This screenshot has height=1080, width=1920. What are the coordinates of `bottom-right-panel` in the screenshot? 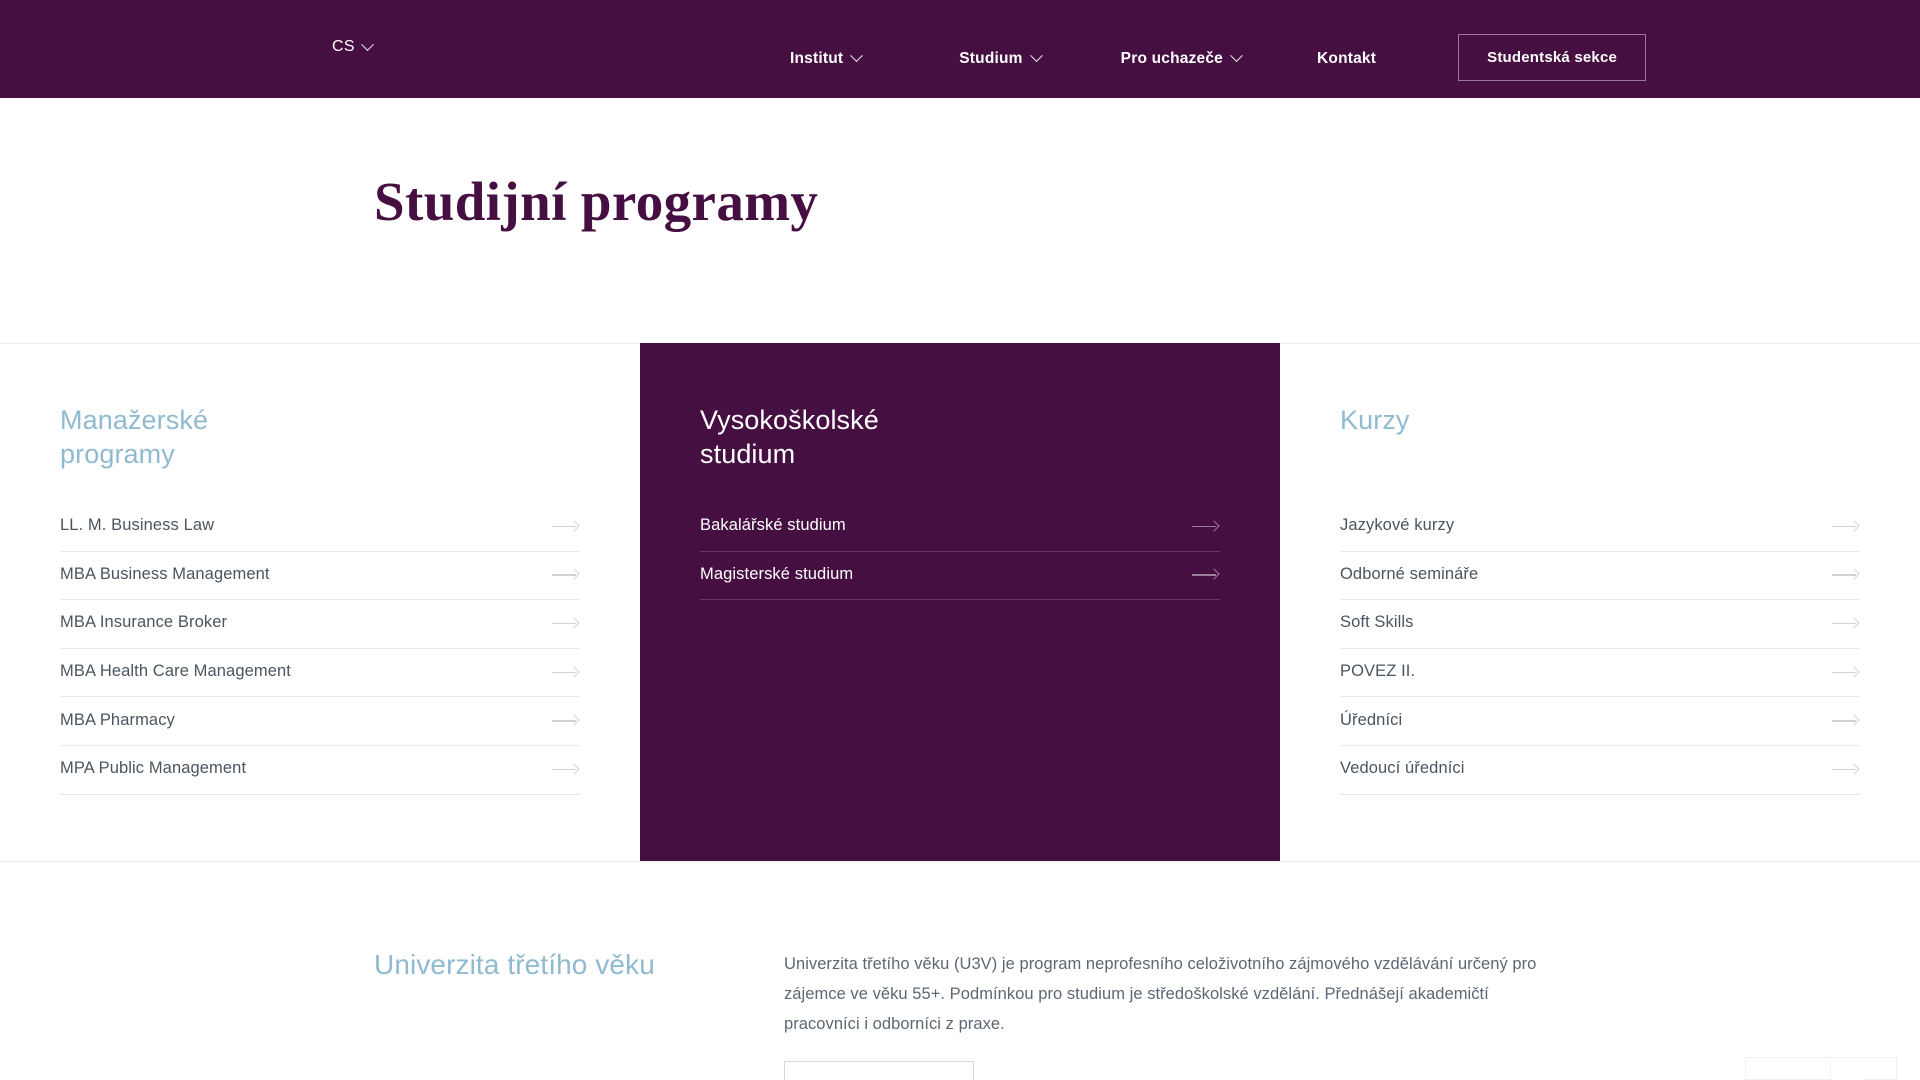 It's located at (1821, 1068).